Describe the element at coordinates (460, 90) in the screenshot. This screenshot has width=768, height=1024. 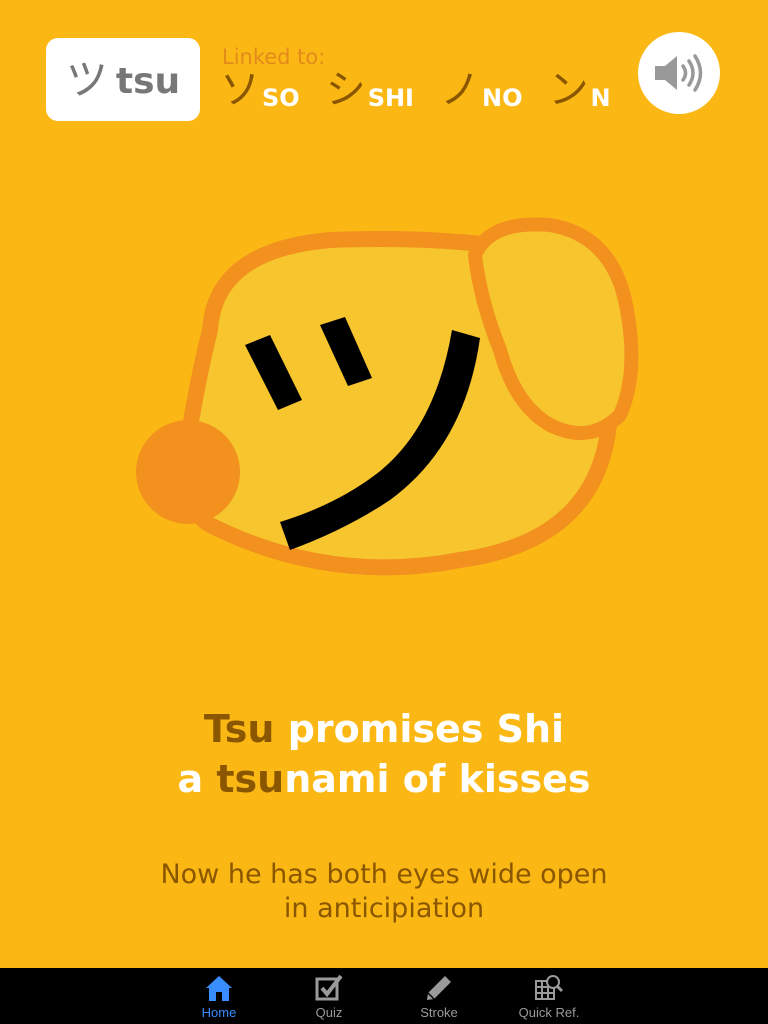
I see `linked-kana: ノ` at that location.